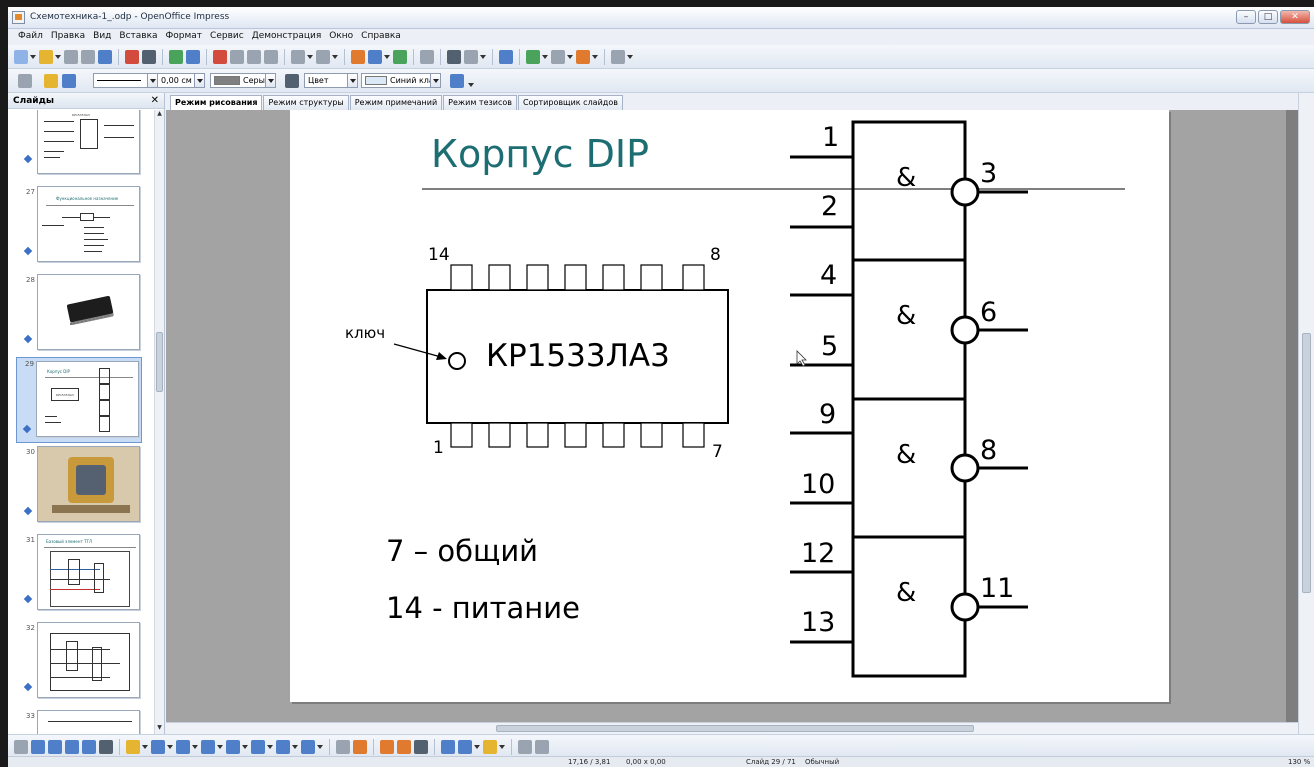 The height and width of the screenshot is (767, 1314). I want to click on slides-pane-scroll-thumb, so click(159, 362).